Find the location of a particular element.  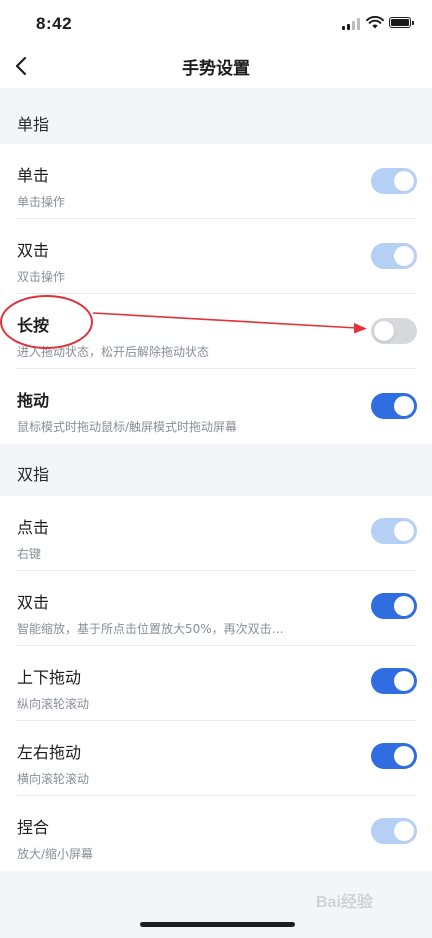

single-double-tap-toggle is located at coordinates (394, 256).